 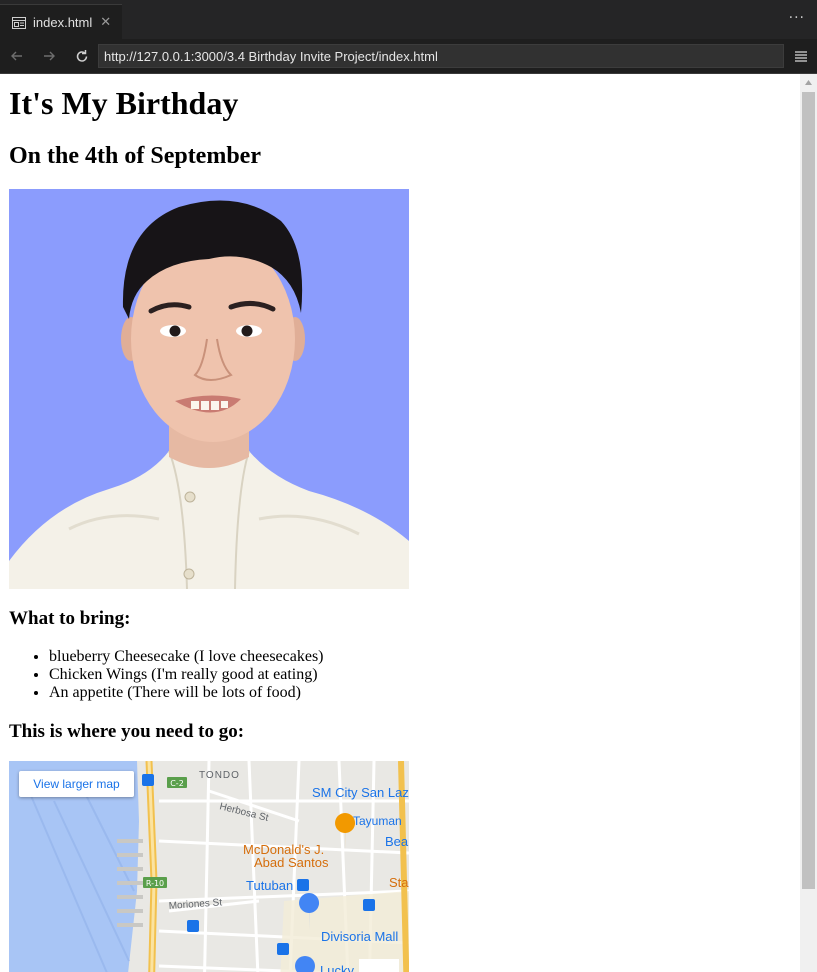 What do you see at coordinates (808, 490) in the screenshot?
I see `scrollbar-thumb` at bounding box center [808, 490].